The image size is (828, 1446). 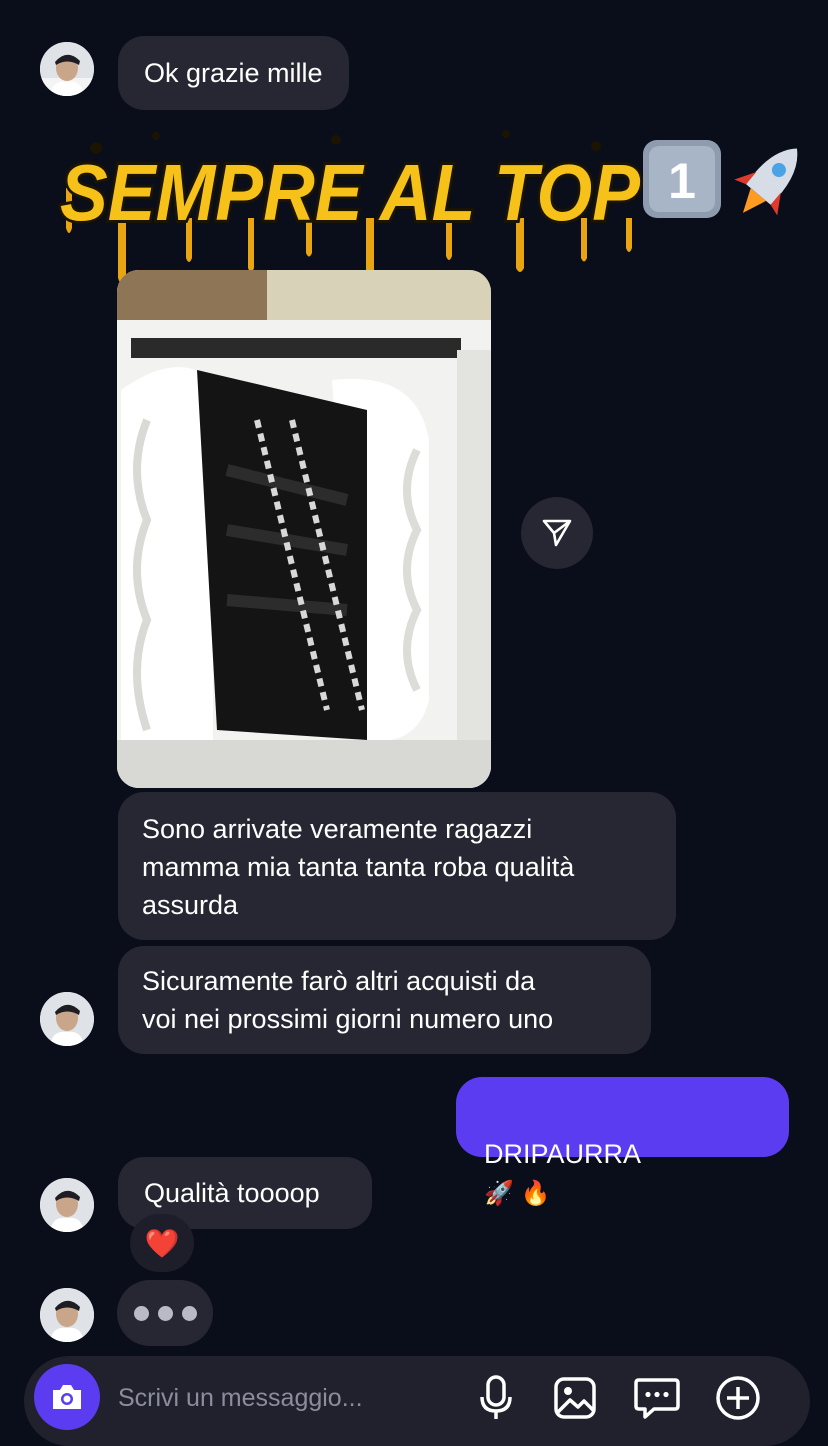 I want to click on sent-emojis: 🚀 🔥, so click(x=517, y=1193).